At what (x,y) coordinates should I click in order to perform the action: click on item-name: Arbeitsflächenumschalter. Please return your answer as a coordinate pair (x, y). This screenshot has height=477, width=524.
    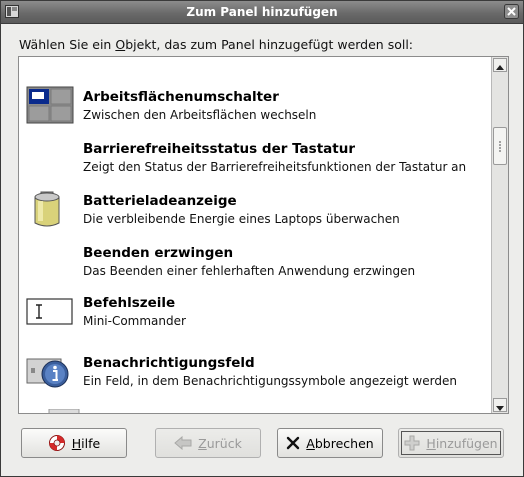
    Looking at the image, I should click on (181, 97).